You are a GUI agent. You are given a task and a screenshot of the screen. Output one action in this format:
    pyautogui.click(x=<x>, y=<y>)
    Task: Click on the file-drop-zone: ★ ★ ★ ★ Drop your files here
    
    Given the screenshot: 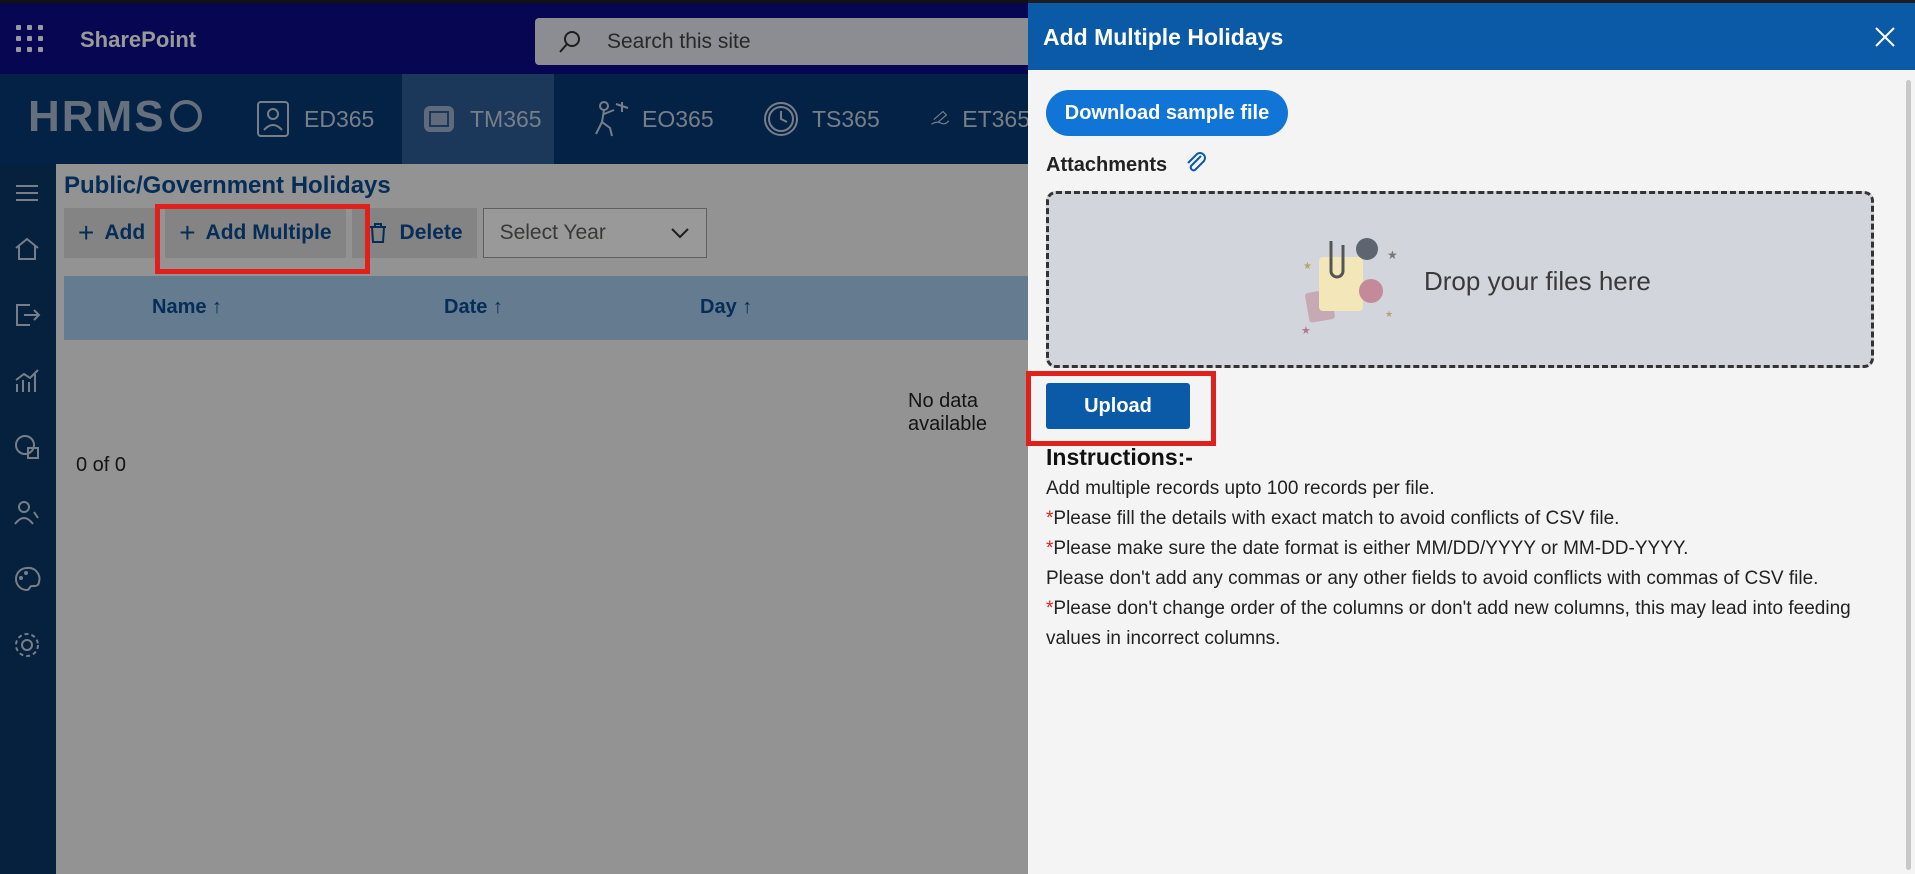 What is the action you would take?
    pyautogui.click(x=1460, y=279)
    